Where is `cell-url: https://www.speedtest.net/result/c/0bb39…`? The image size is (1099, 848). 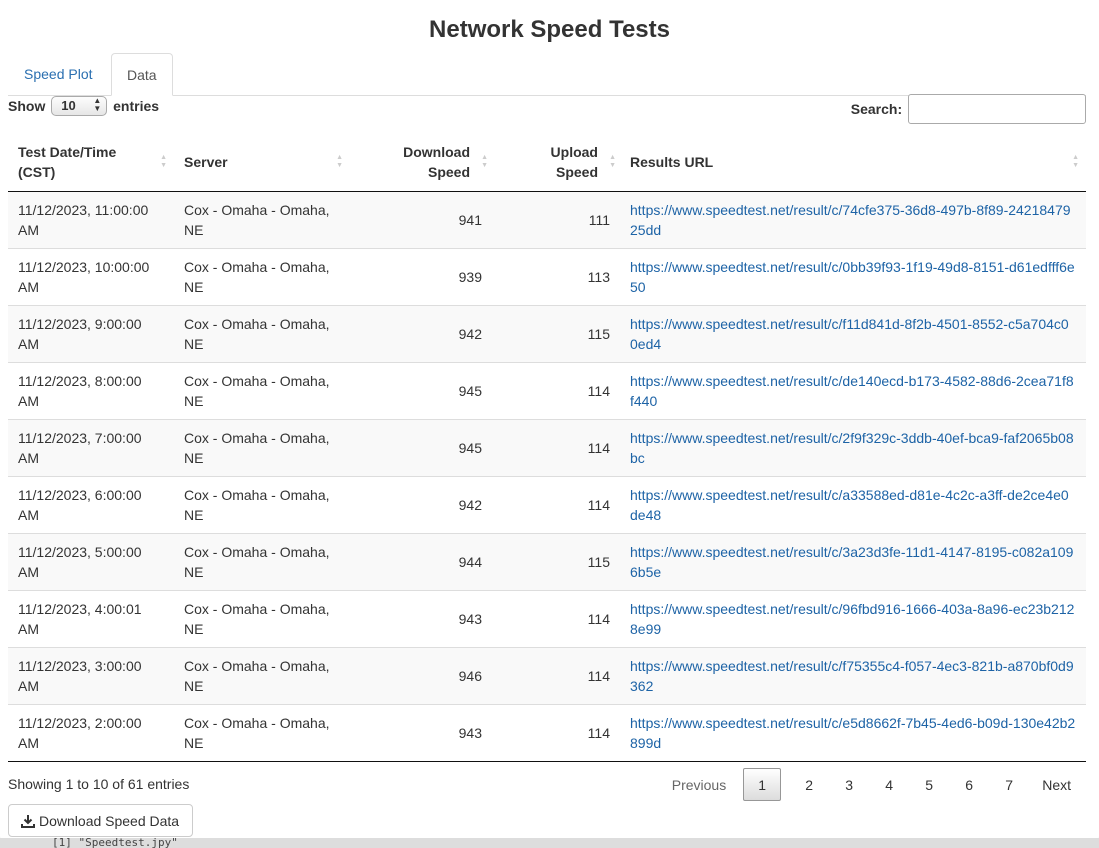 cell-url: https://www.speedtest.net/result/c/0bb39… is located at coordinates (853, 276).